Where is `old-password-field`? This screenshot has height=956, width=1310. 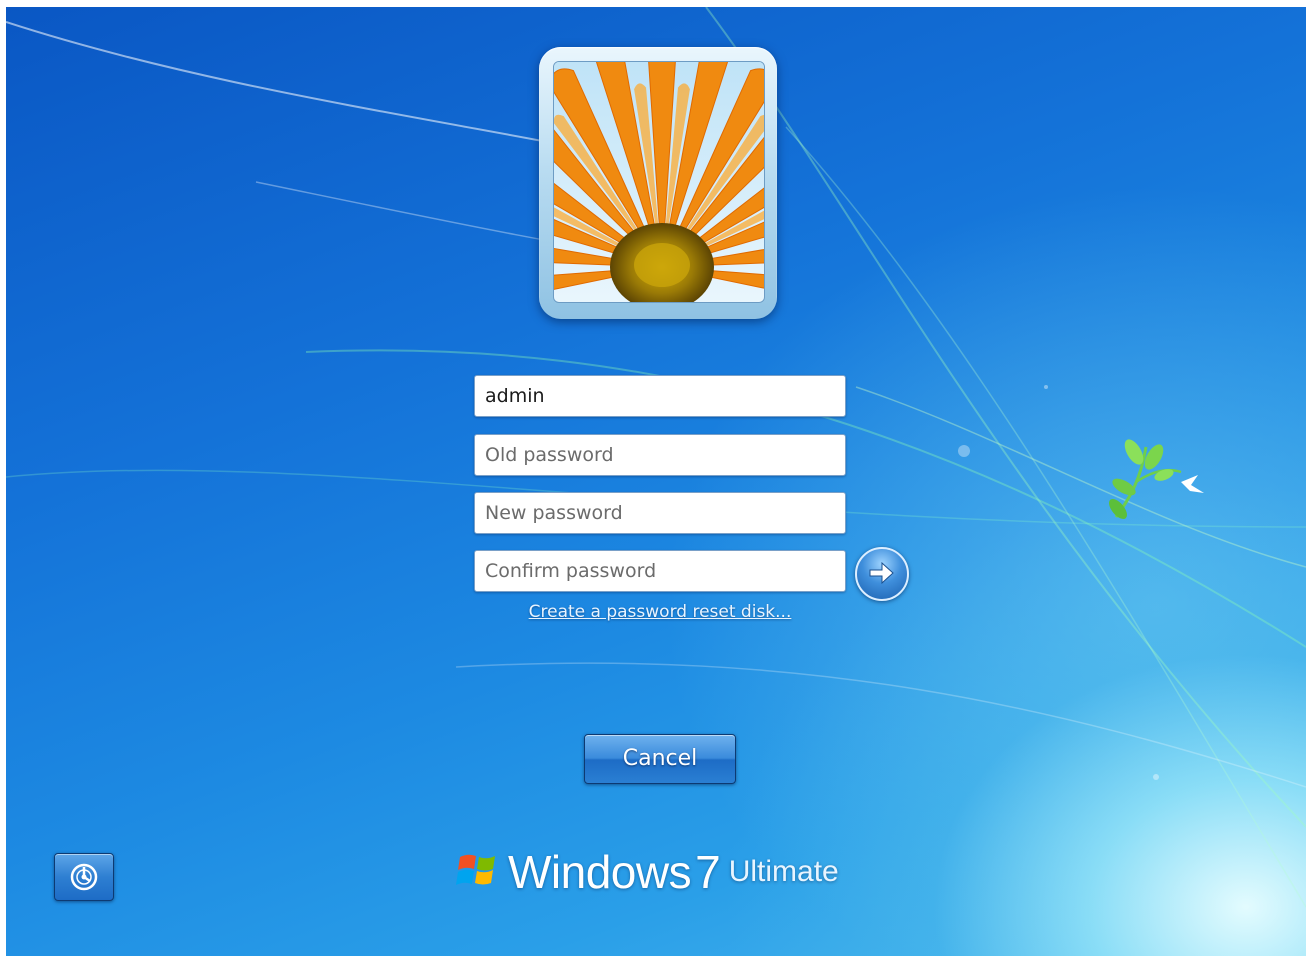
old-password-field is located at coordinates (660, 455).